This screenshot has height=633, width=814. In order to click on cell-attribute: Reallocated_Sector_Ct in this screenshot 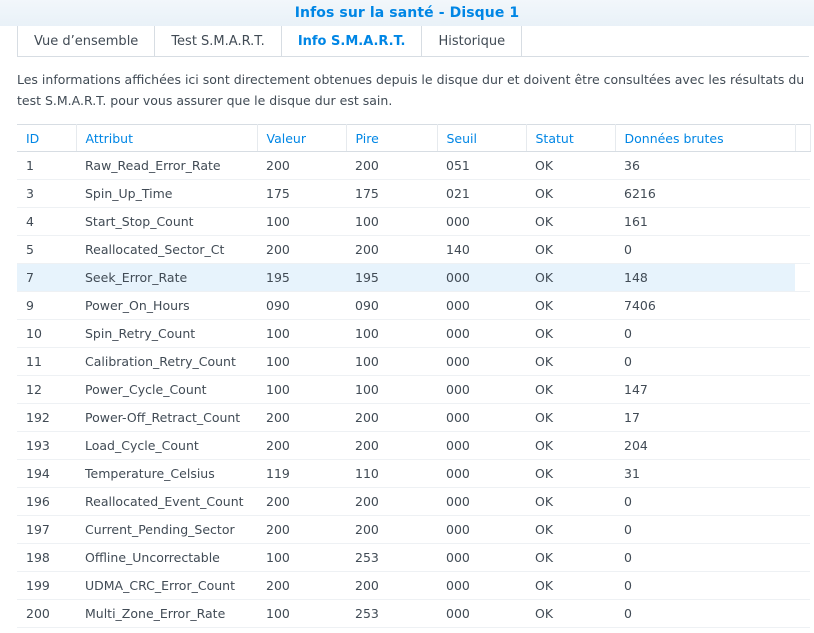, I will do `click(166, 249)`.